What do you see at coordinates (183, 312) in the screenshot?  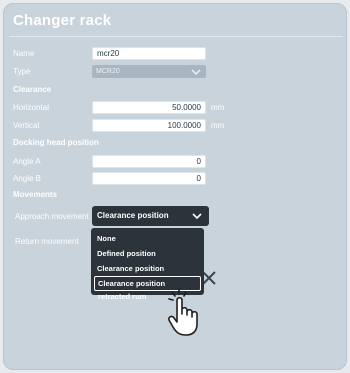 I see `hand-pointer-icon` at bounding box center [183, 312].